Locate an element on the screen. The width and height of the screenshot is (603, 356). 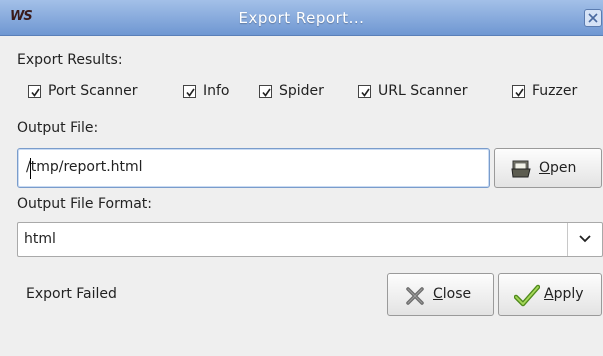
checkbox-label: Info is located at coordinates (216, 91).